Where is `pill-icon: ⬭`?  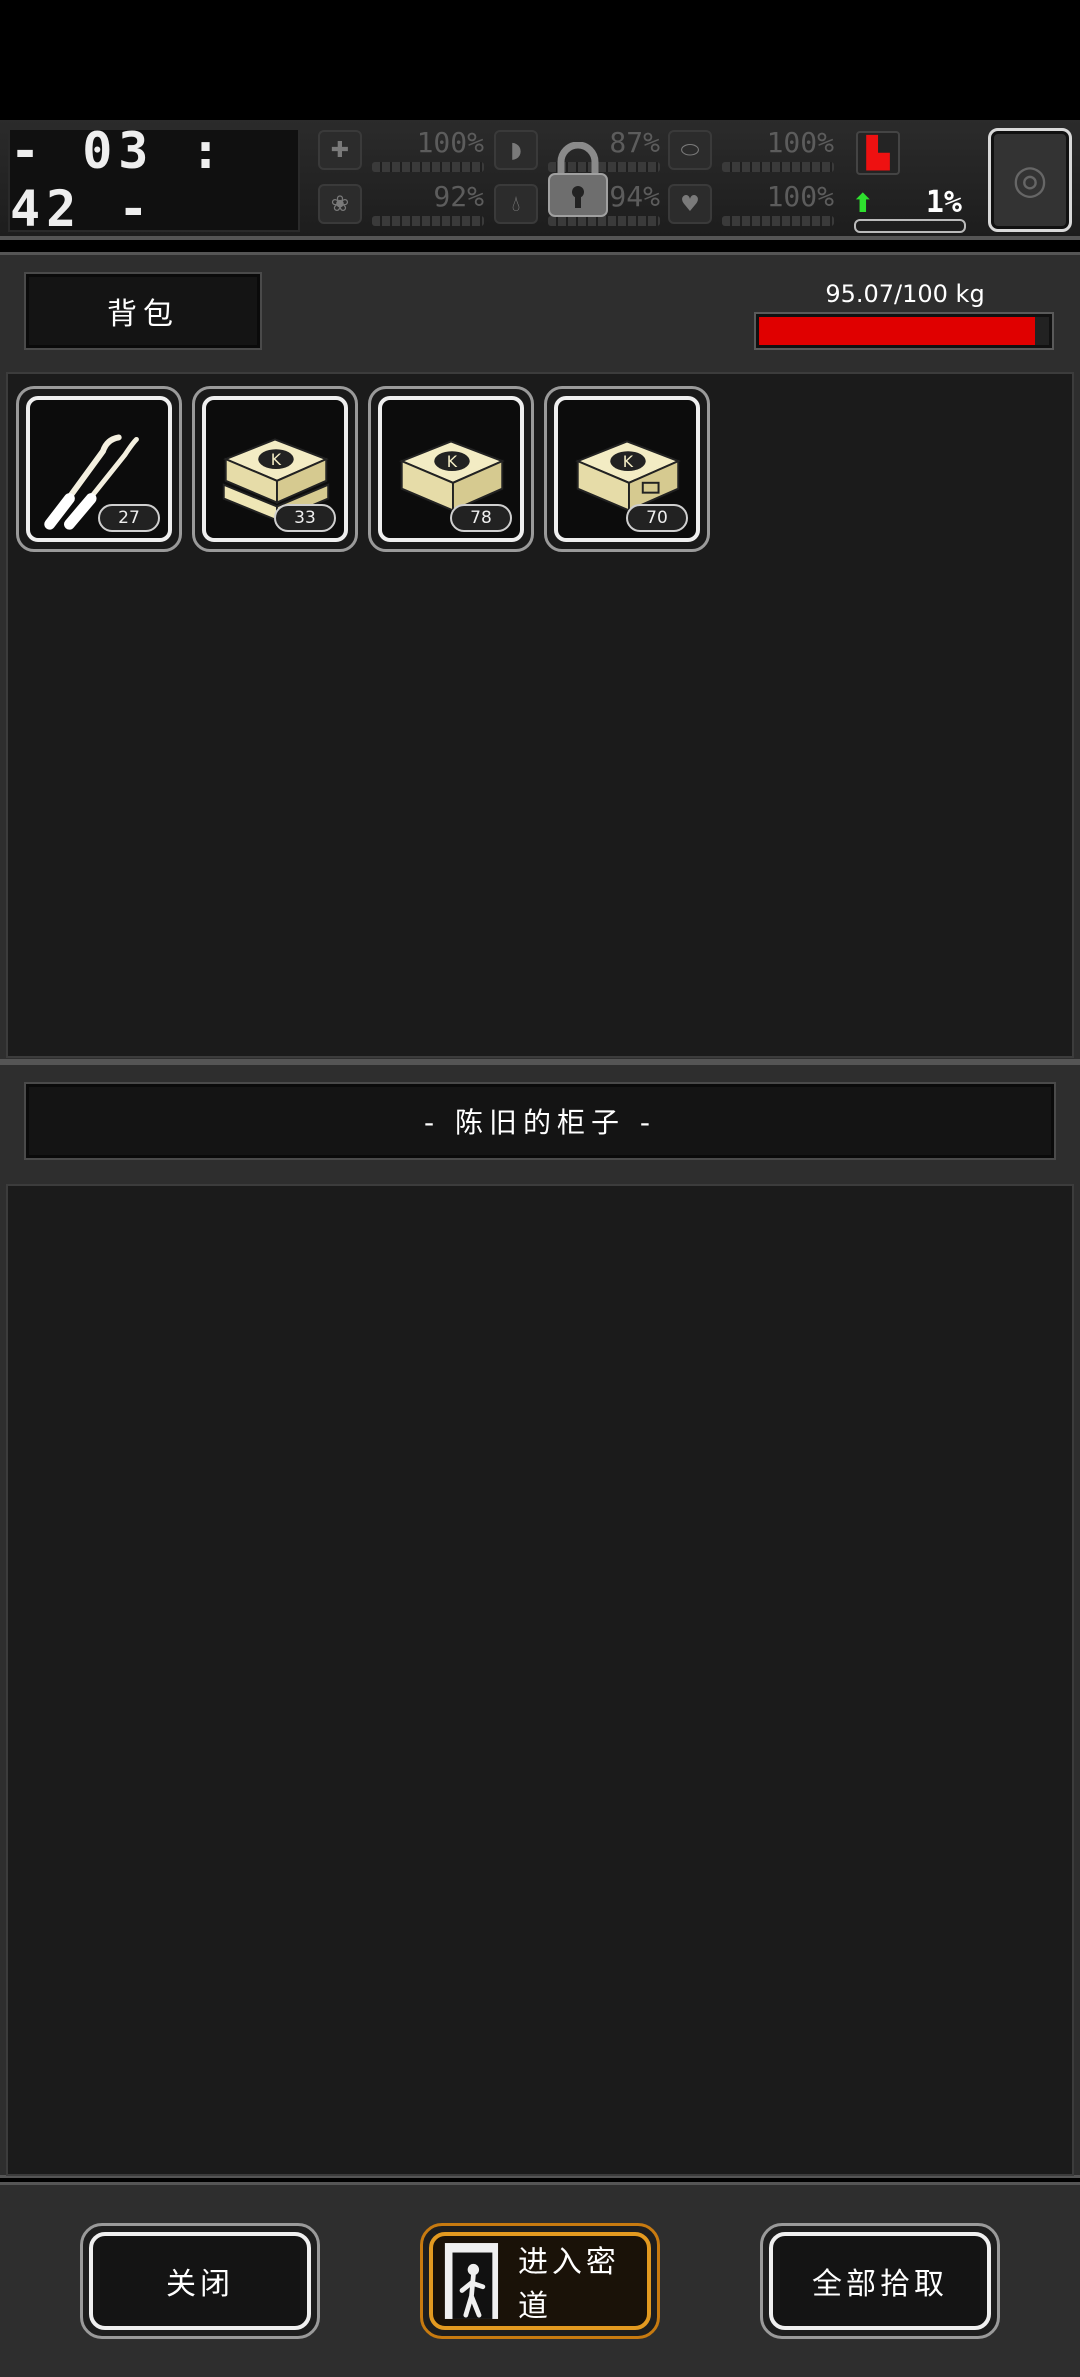
pill-icon: ⬭ is located at coordinates (690, 150).